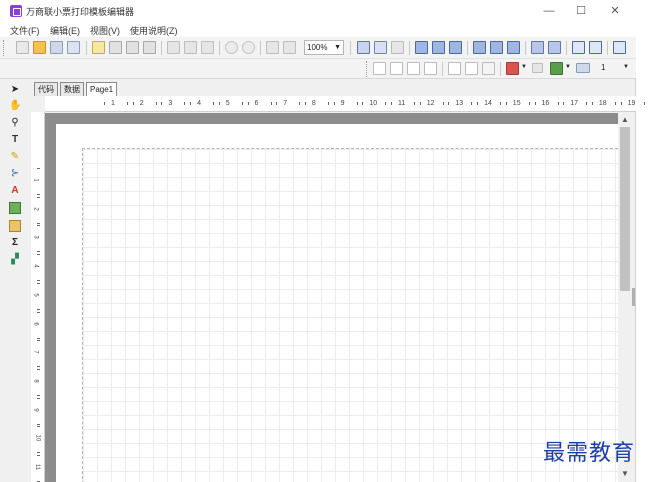 Image resolution: width=664 pixels, height=482 pixels. I want to click on border-left-icon, so click(430, 68).